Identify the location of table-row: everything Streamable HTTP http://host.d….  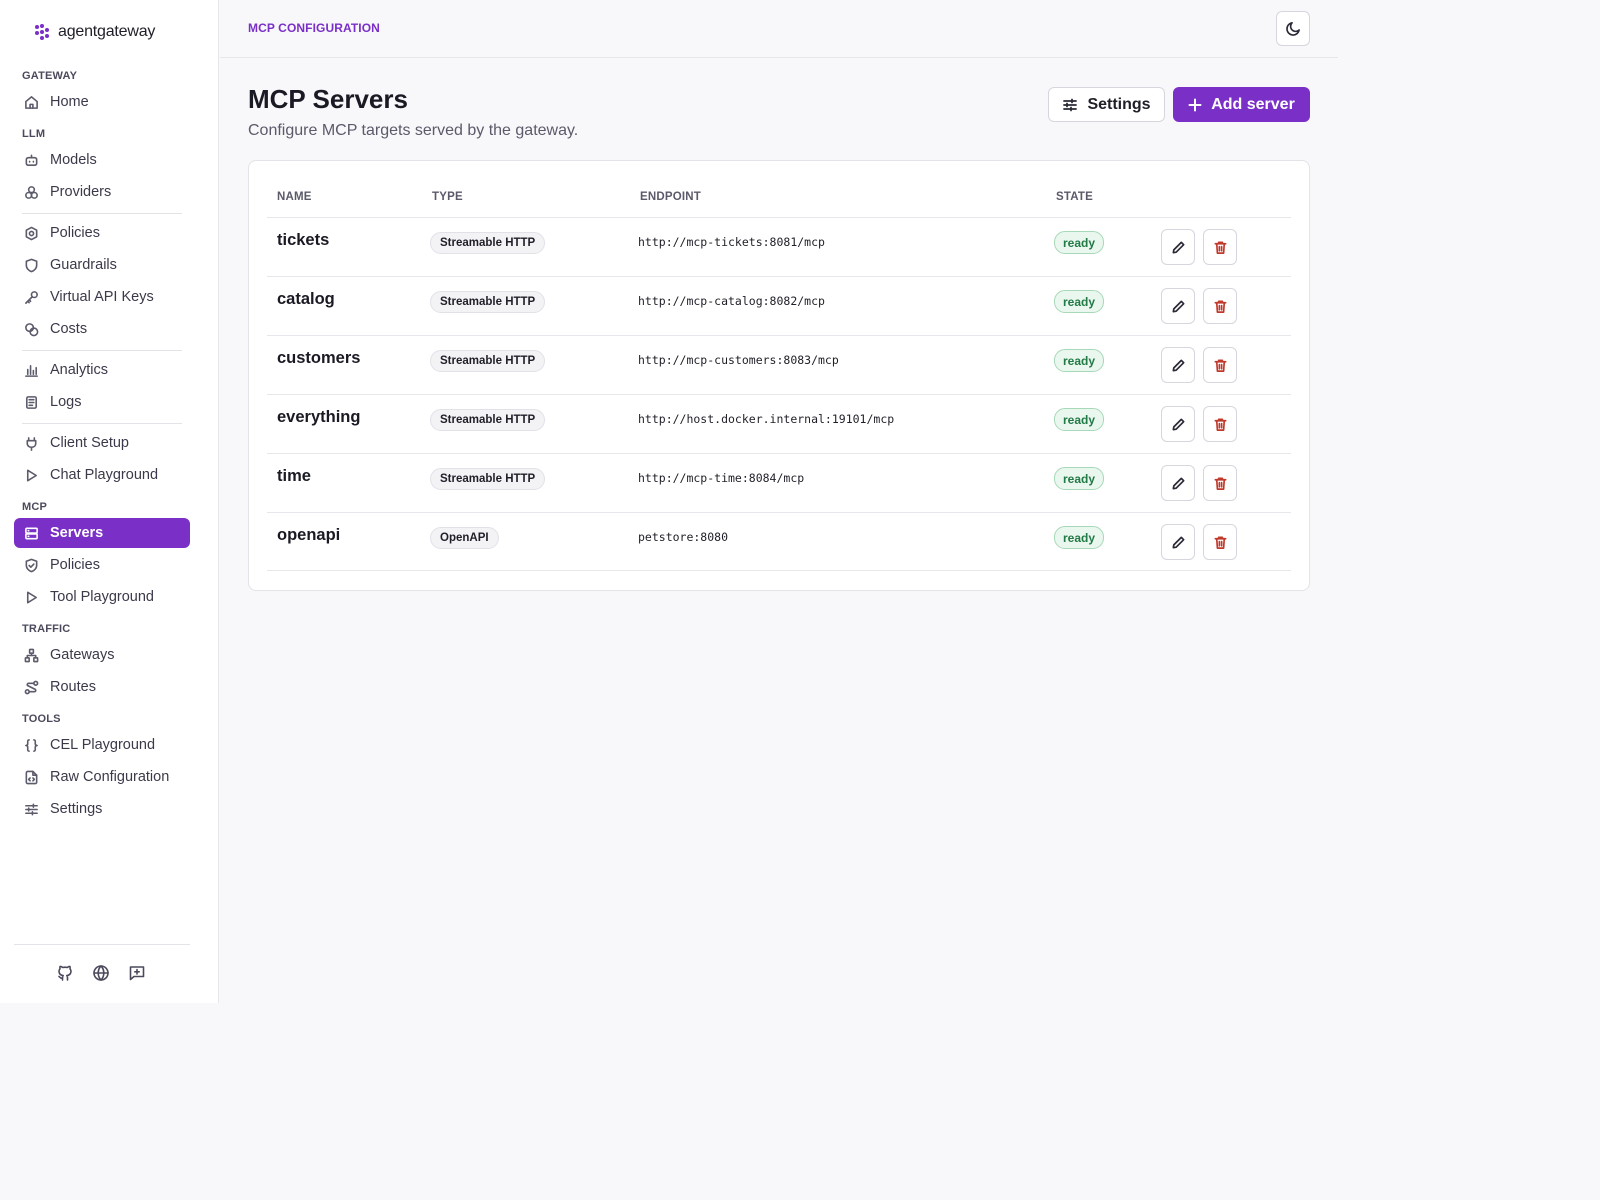
(779, 423).